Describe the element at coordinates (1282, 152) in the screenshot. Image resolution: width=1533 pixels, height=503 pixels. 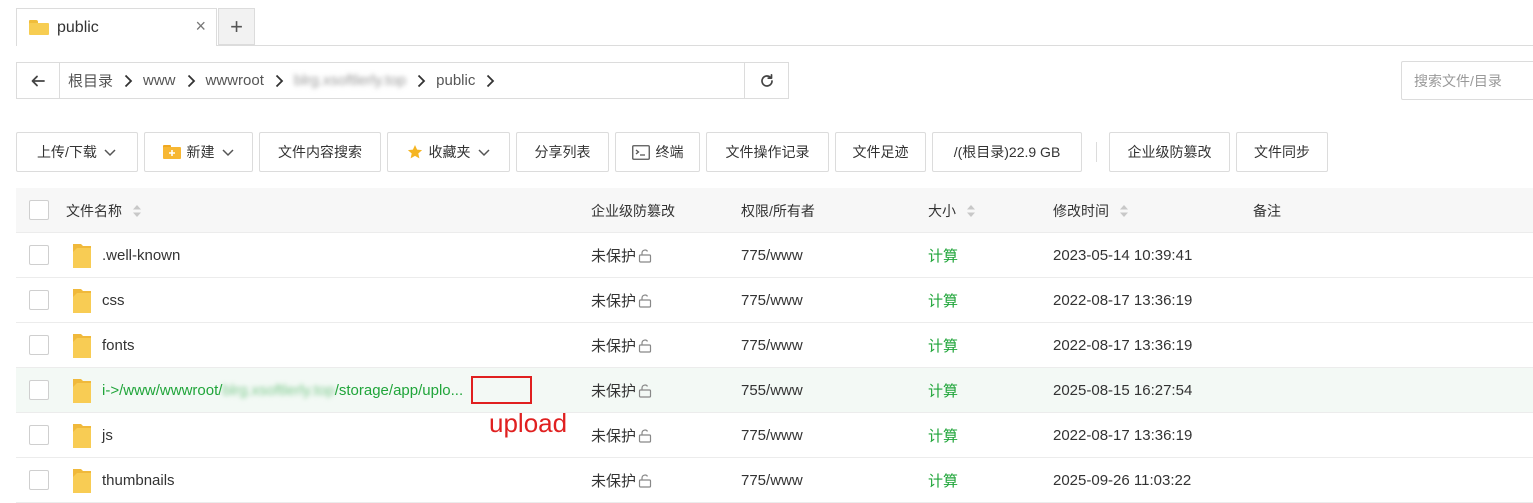
I see `file-sync-button: 文件同步` at that location.